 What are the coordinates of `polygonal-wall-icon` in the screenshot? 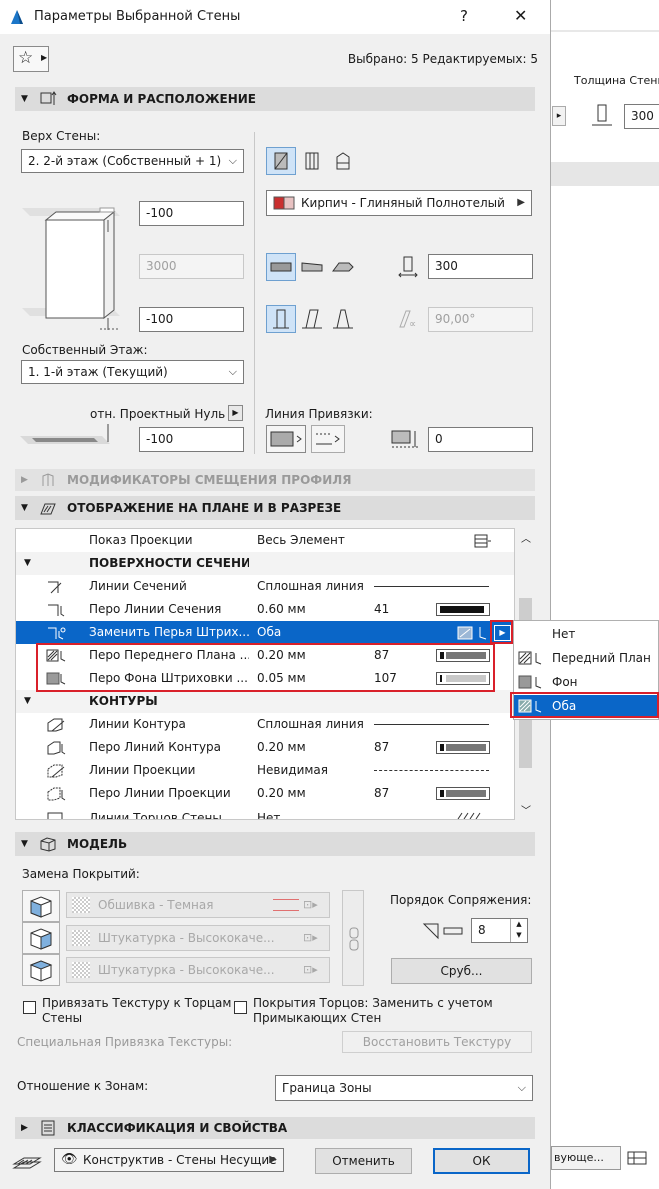 It's located at (343, 267).